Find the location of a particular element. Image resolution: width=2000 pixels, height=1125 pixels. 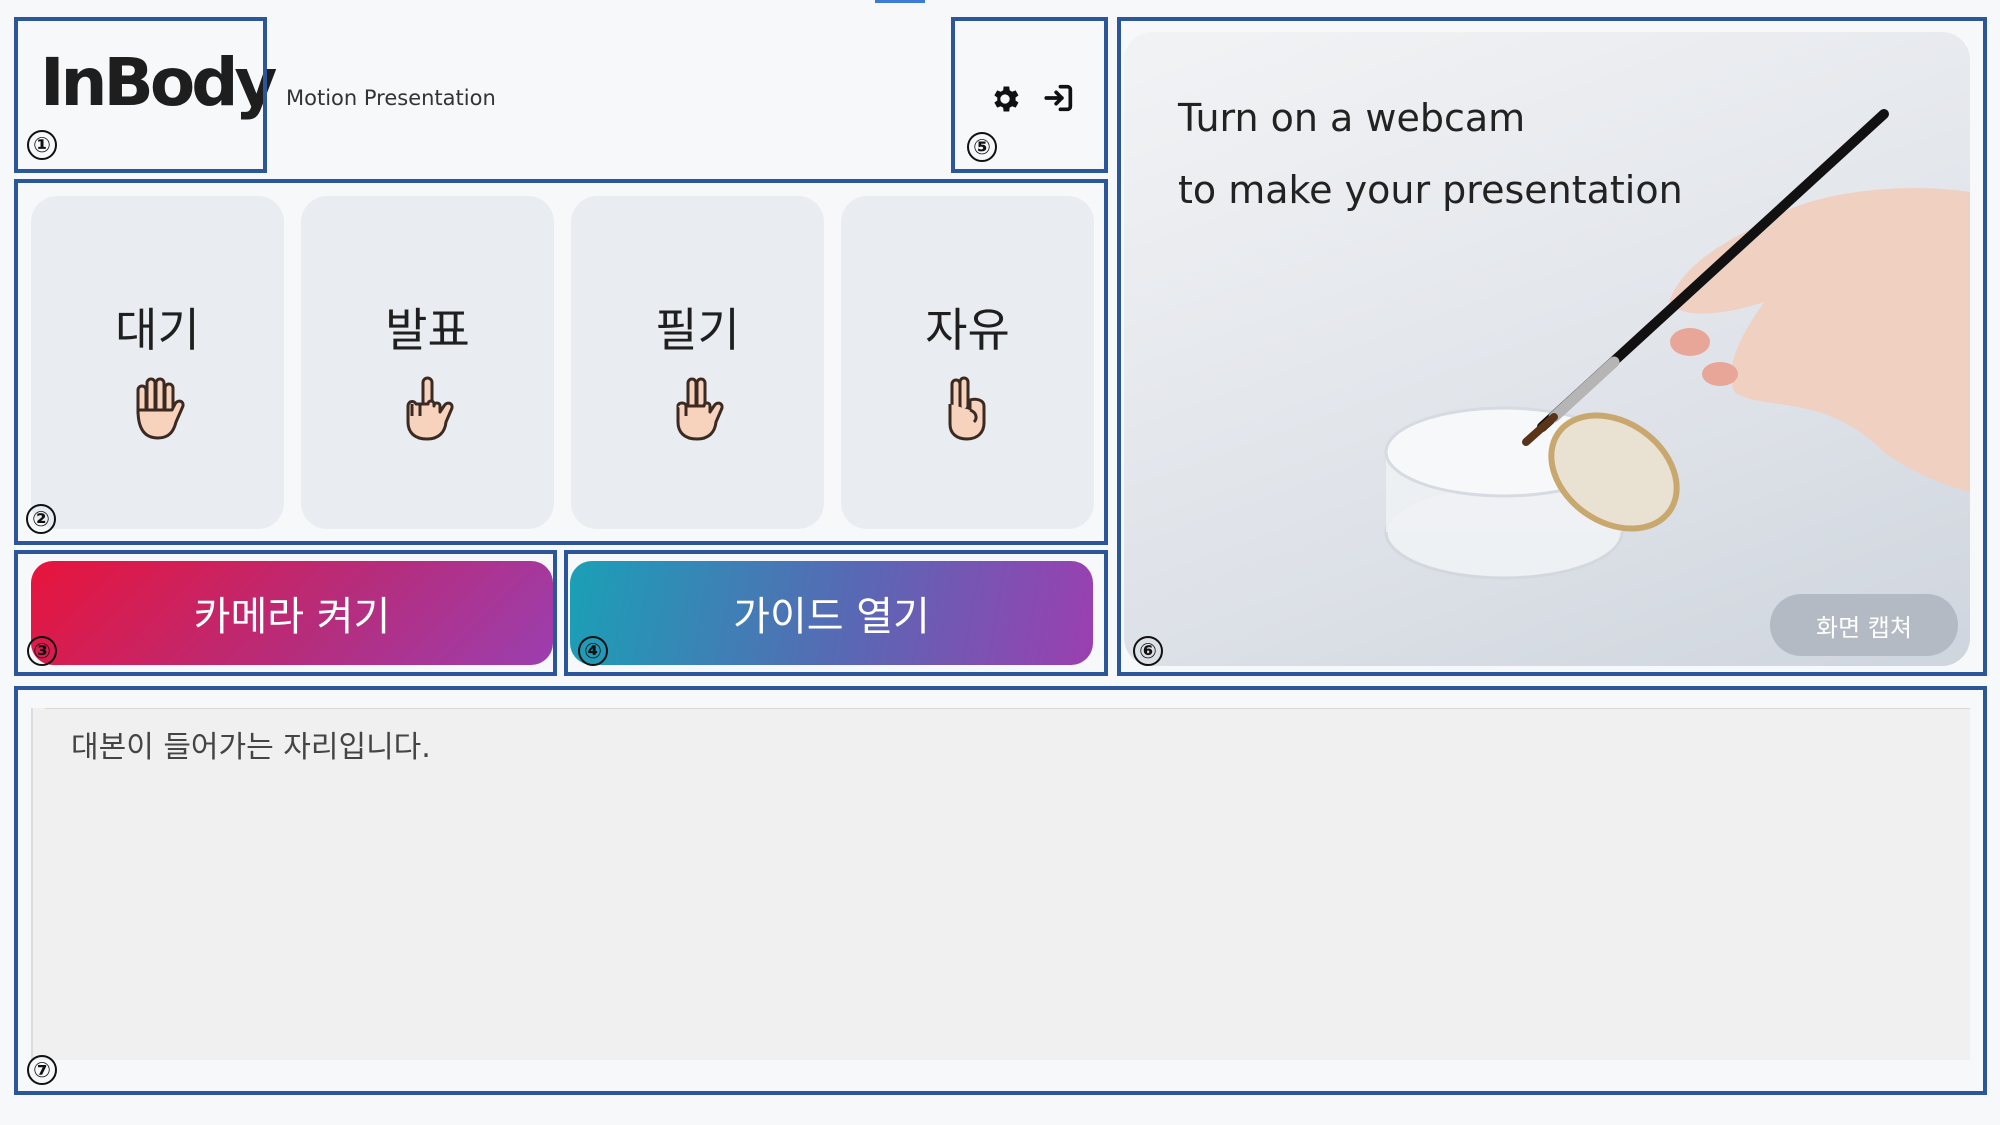

annotation-number-7: ⑦ is located at coordinates (42, 1070).